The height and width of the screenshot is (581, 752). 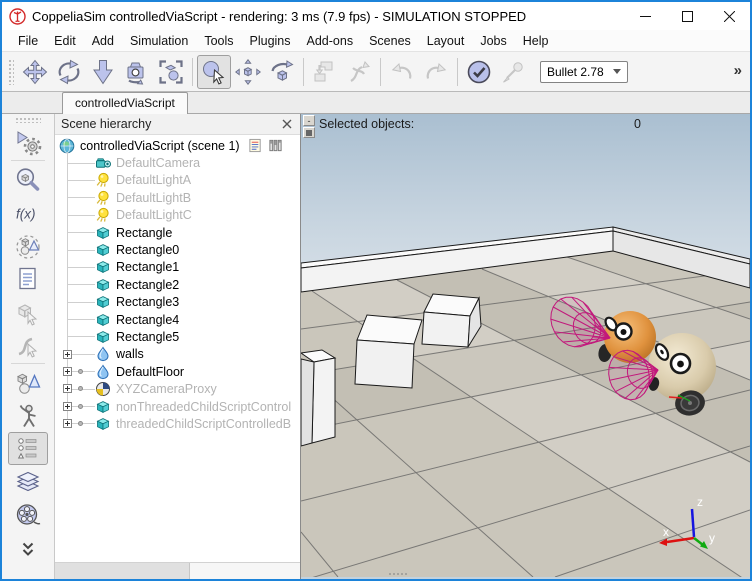 What do you see at coordinates (28, 547) in the screenshot?
I see `leftbar-more-options-button` at bounding box center [28, 547].